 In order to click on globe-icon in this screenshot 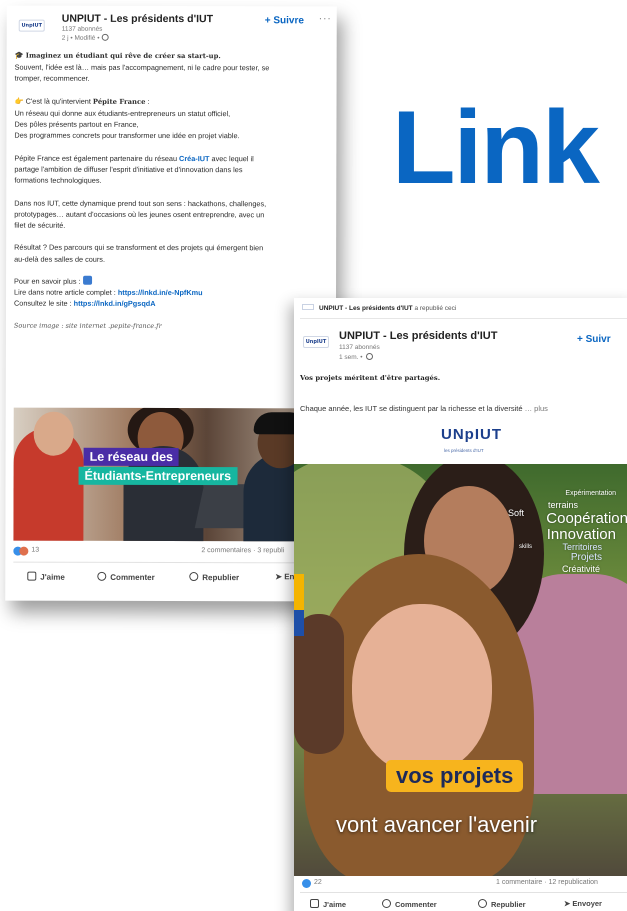, I will do `click(105, 37)`.